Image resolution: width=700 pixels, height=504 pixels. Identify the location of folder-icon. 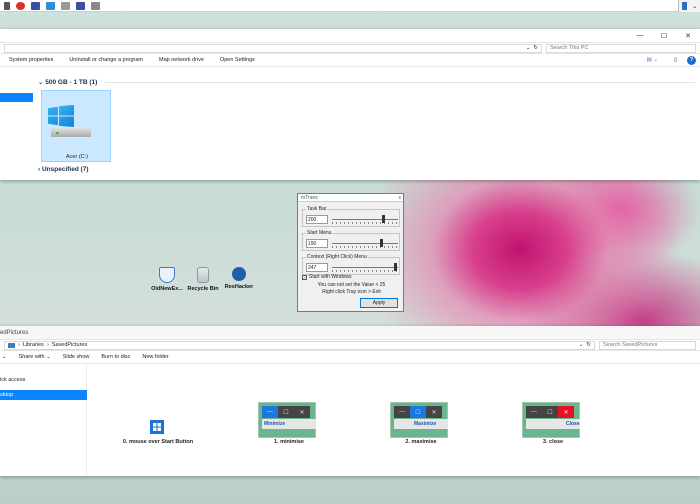
(11, 345).